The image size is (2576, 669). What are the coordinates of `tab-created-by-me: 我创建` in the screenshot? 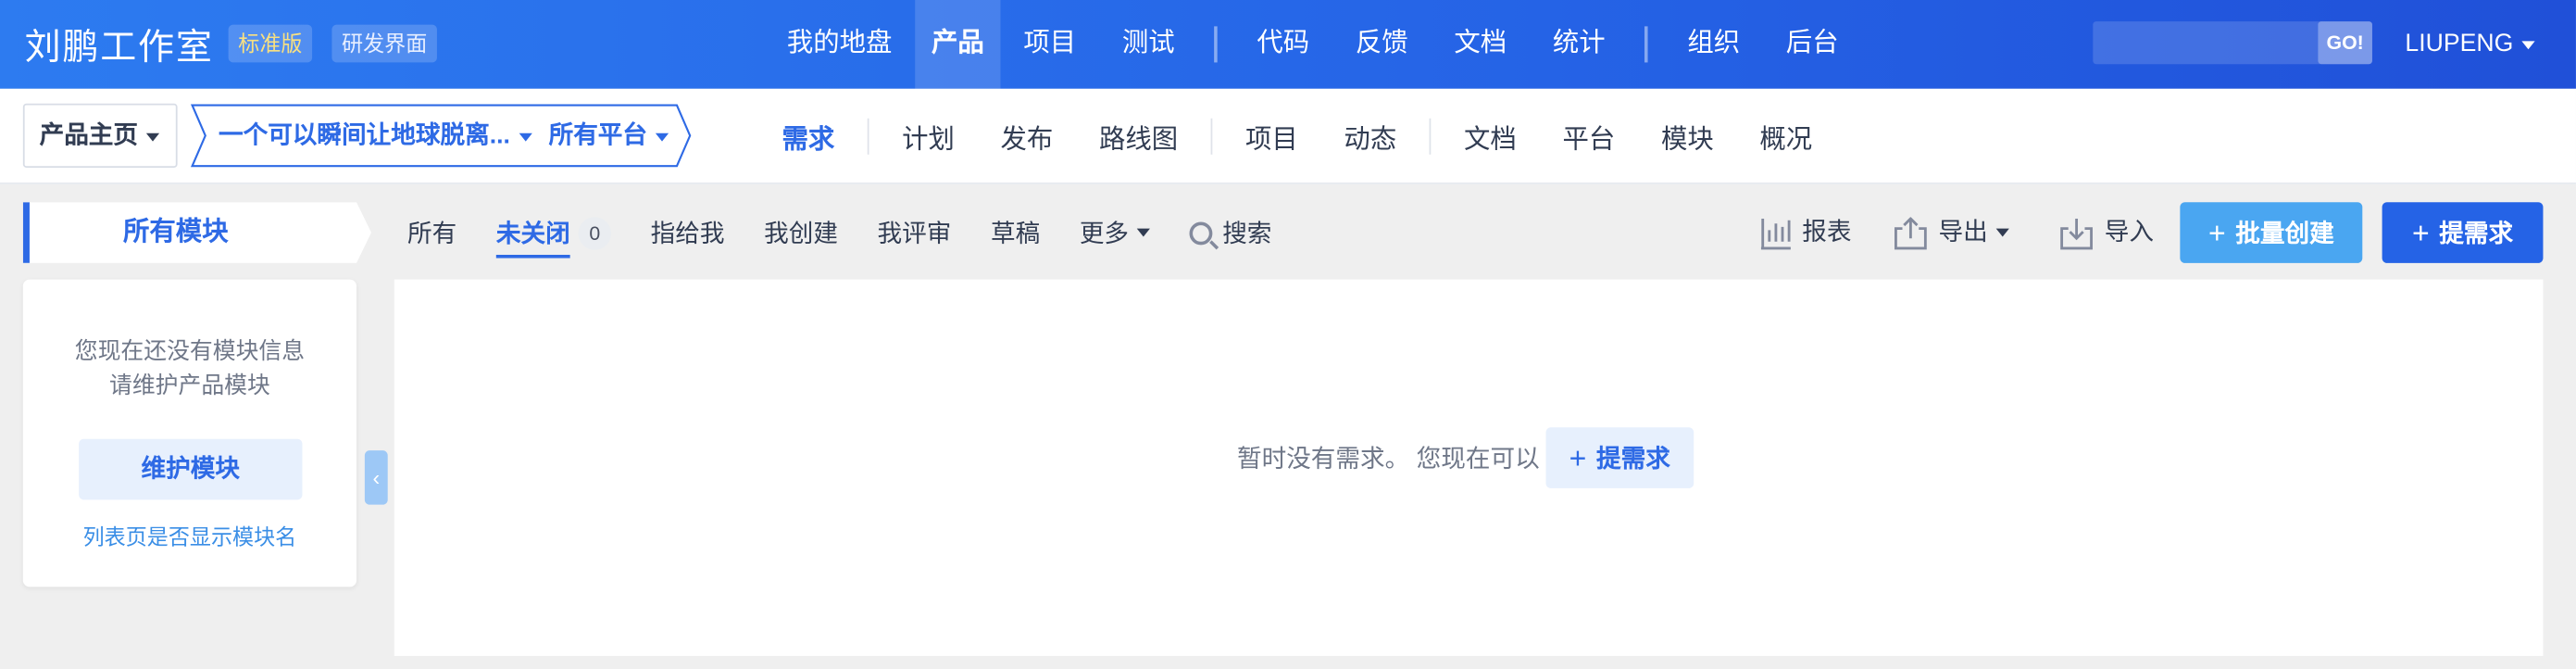 It's located at (801, 232).